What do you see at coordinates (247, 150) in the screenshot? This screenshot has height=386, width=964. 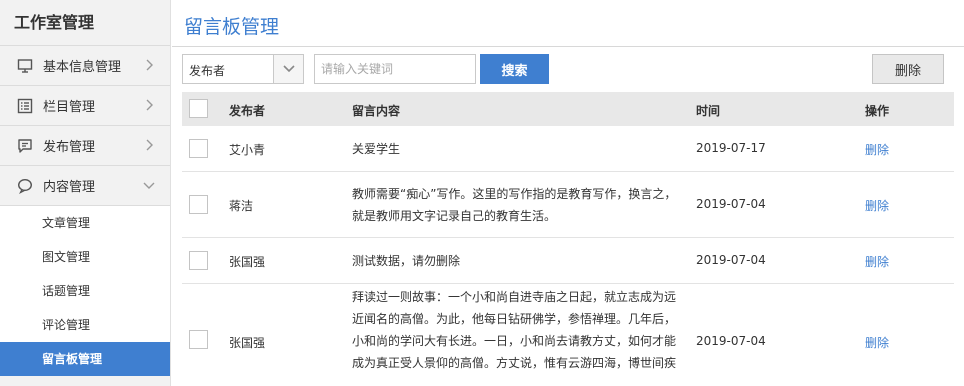 I see `row-publisher: 艾小青` at bounding box center [247, 150].